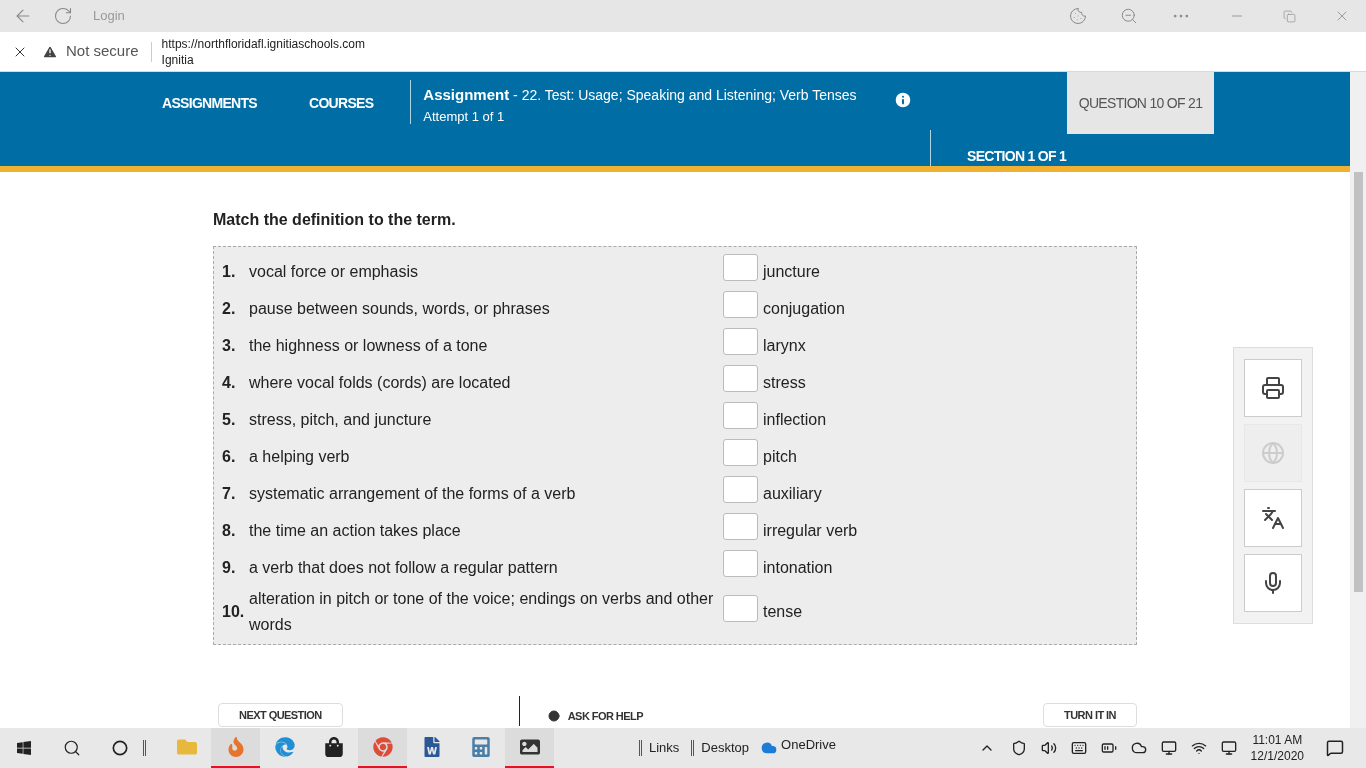 The height and width of the screenshot is (768, 1366). I want to click on item-number: 6., so click(229, 456).